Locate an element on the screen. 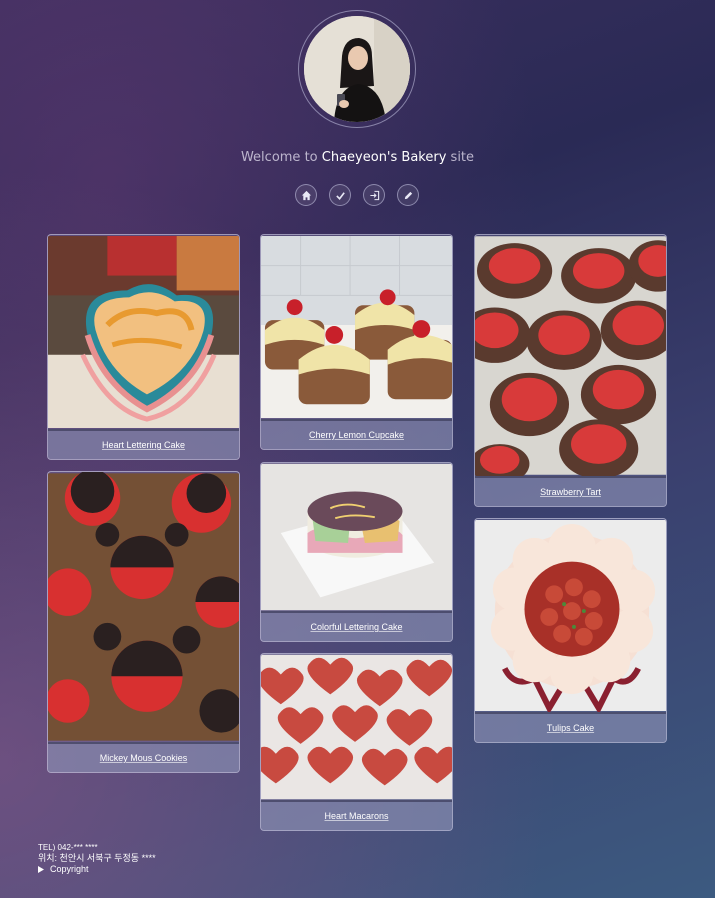 The width and height of the screenshot is (715, 898). footer-copyright: Copyright is located at coordinates (97, 869).